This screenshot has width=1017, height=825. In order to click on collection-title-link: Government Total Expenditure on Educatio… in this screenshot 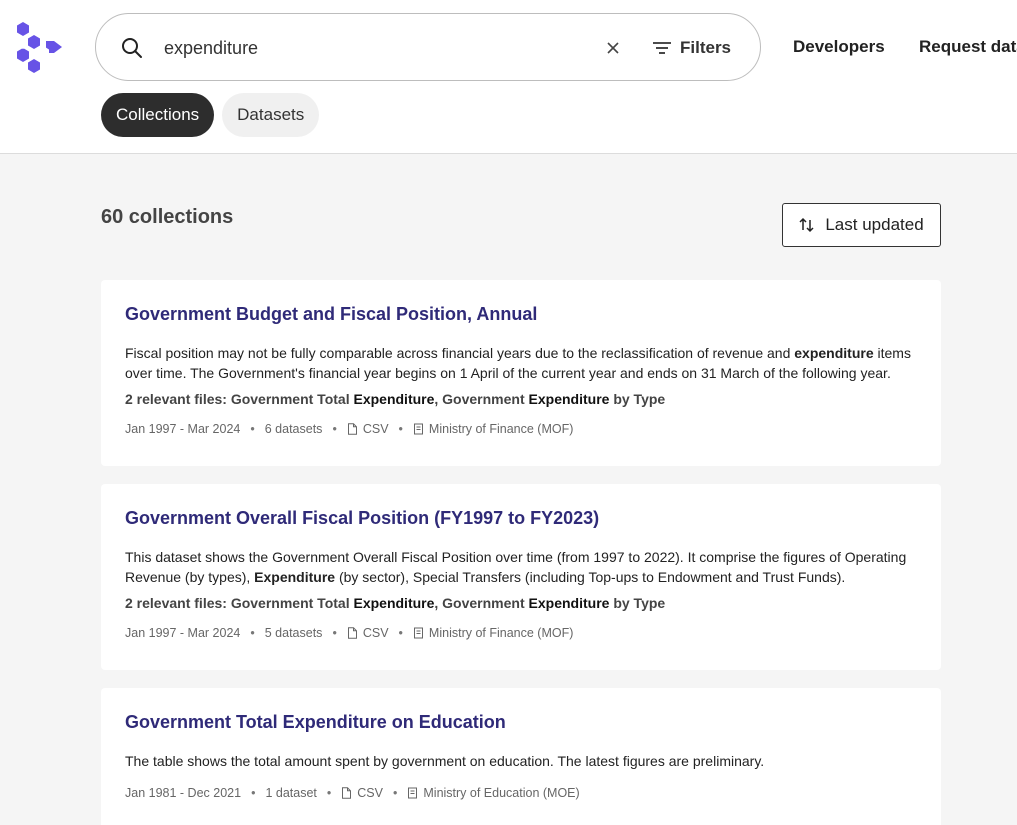, I will do `click(521, 722)`.